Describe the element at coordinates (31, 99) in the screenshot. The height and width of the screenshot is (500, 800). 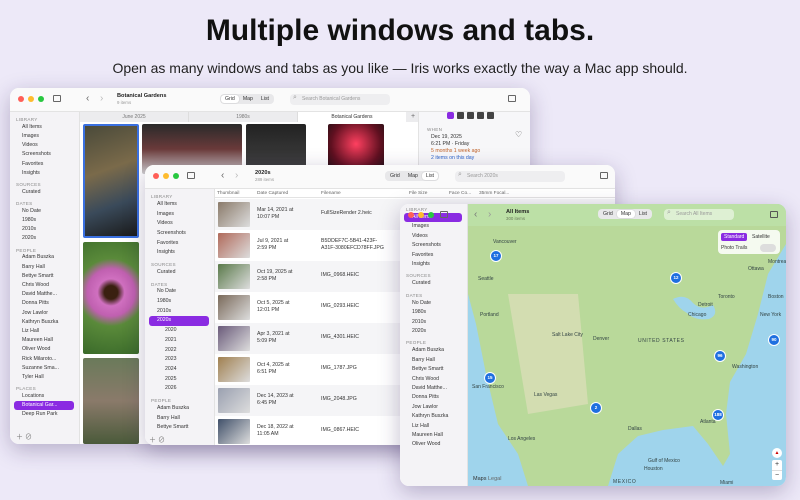
I see `window-controls` at that location.